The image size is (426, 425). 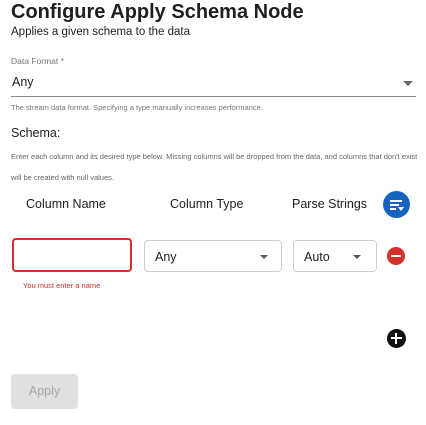 I want to click on sort-button, so click(x=396, y=204).